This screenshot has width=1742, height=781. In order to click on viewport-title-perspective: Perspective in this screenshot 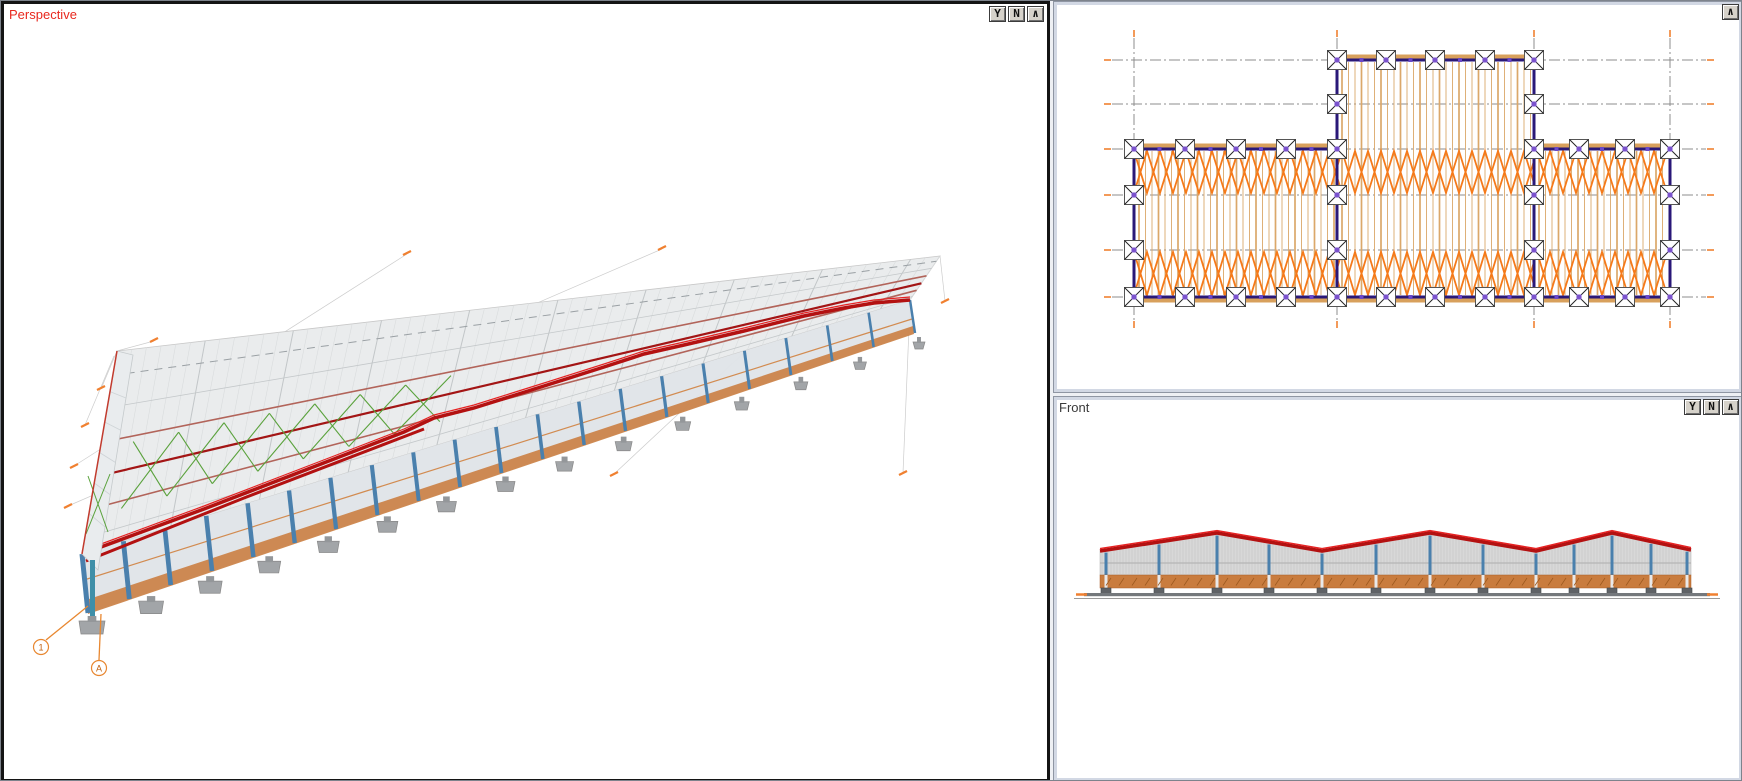, I will do `click(43, 14)`.